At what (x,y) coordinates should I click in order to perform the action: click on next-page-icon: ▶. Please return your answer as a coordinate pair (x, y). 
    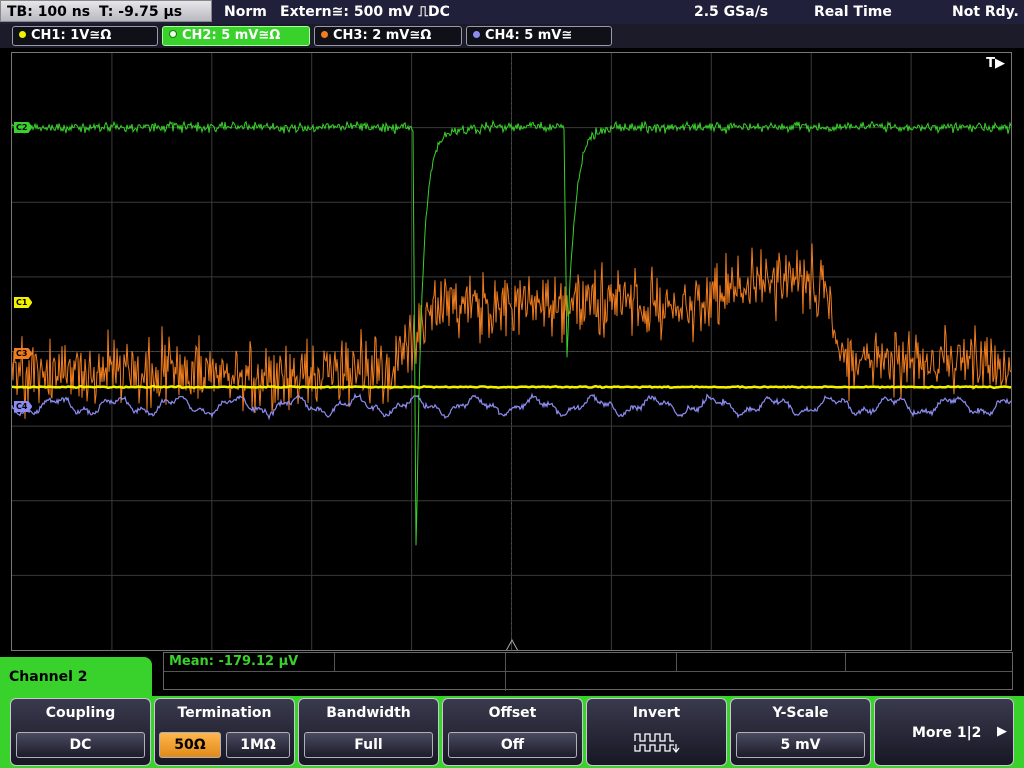
    Looking at the image, I should click on (1002, 731).